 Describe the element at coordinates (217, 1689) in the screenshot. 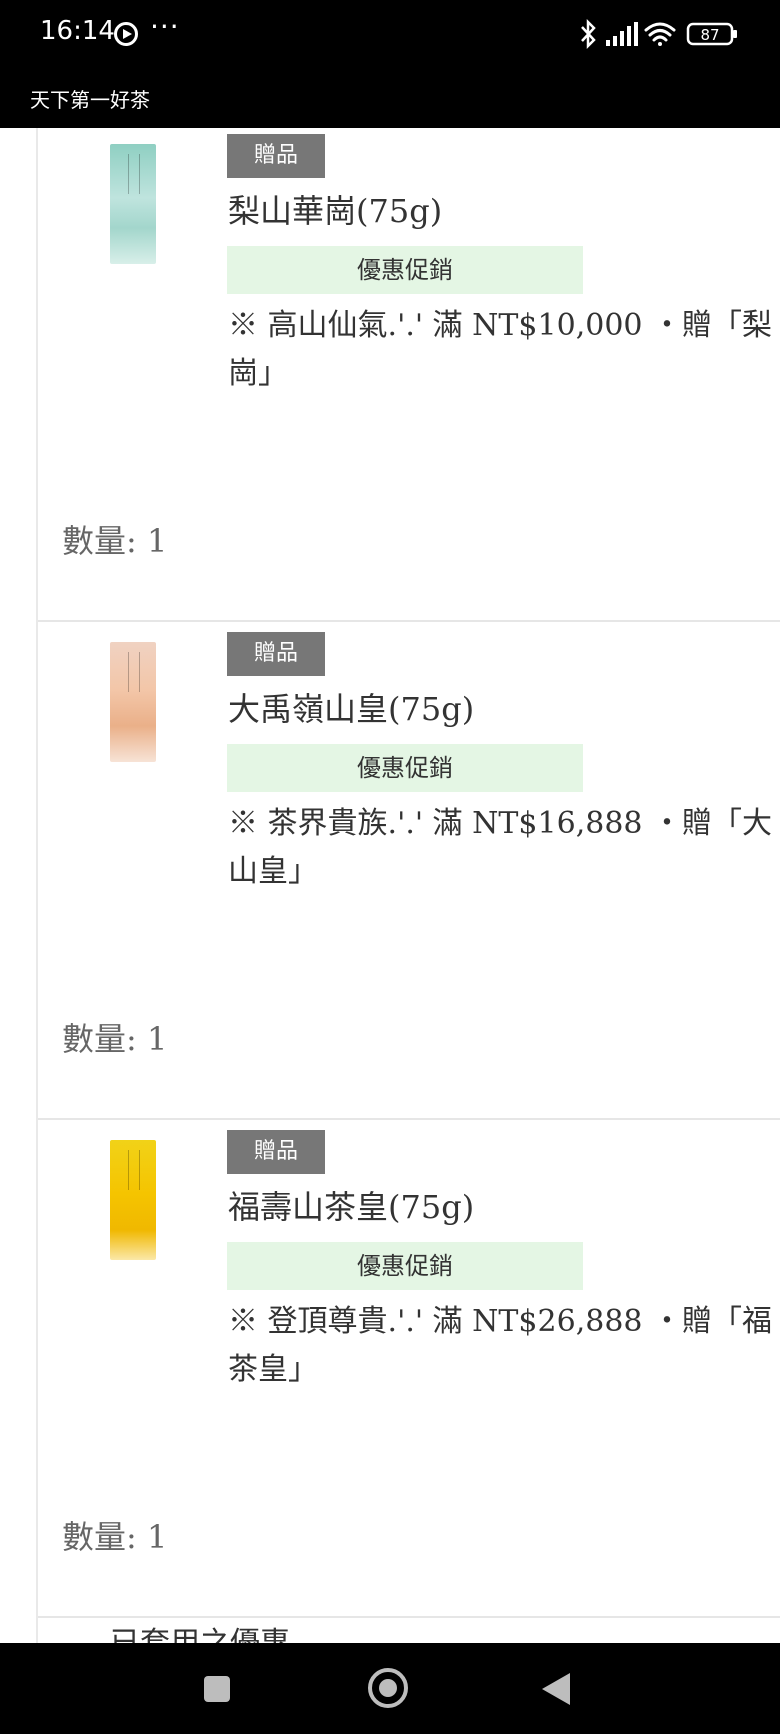

I see `recent-apps-button` at that location.